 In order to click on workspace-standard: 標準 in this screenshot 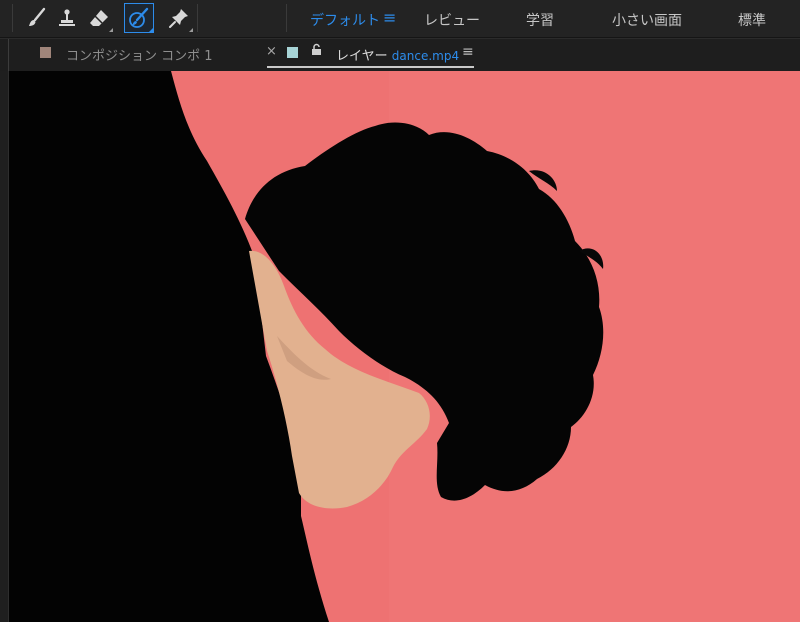, I will do `click(752, 20)`.